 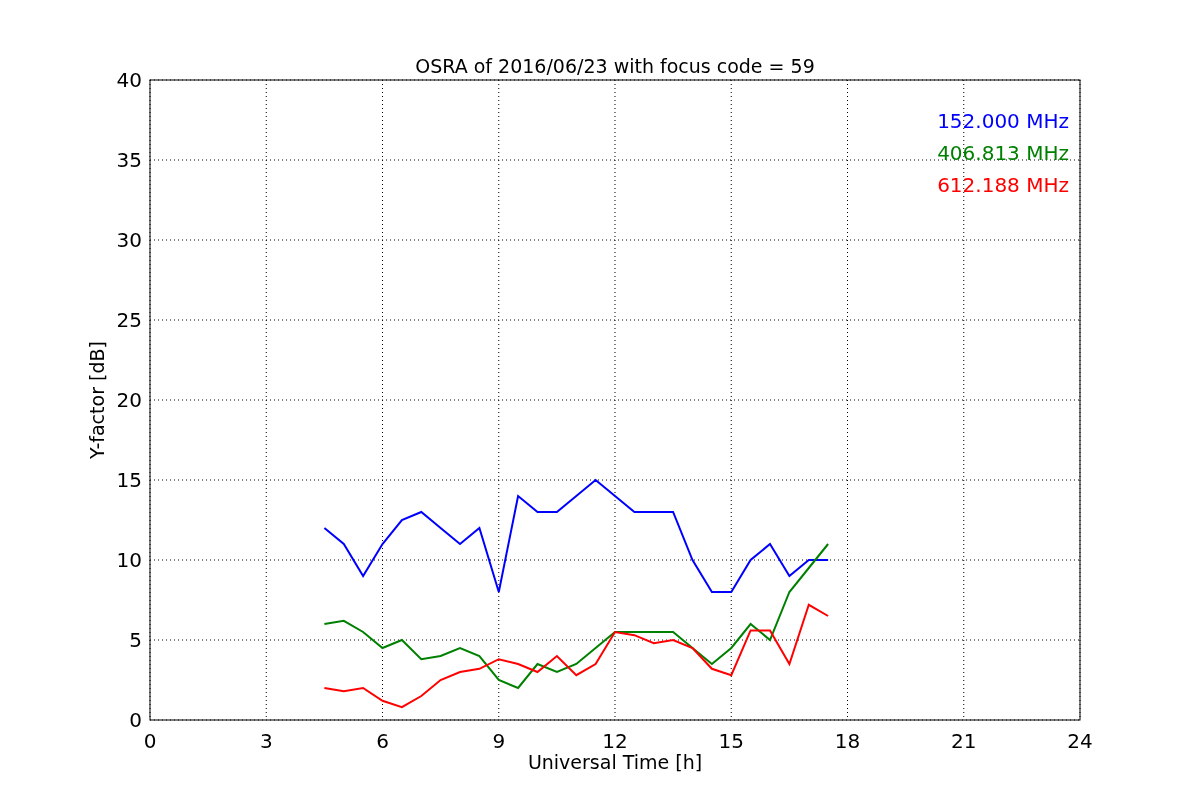 What do you see at coordinates (266, 741) in the screenshot?
I see `tick-label: 3` at bounding box center [266, 741].